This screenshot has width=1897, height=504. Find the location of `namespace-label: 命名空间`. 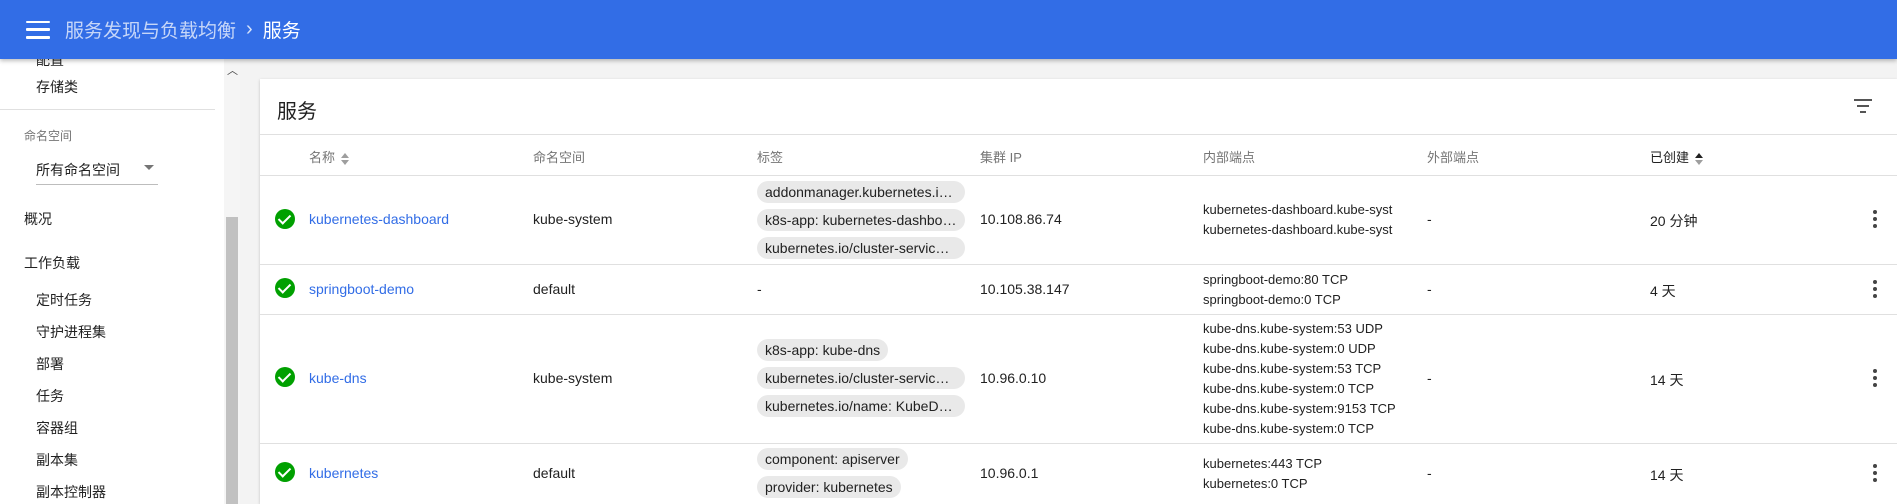

namespace-label: 命名空间 is located at coordinates (48, 136).